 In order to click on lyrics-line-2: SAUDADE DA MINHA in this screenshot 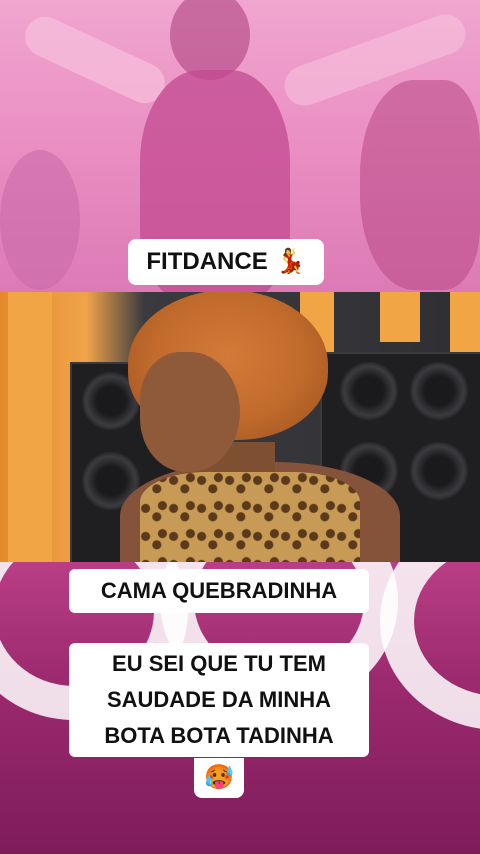, I will do `click(219, 699)`.